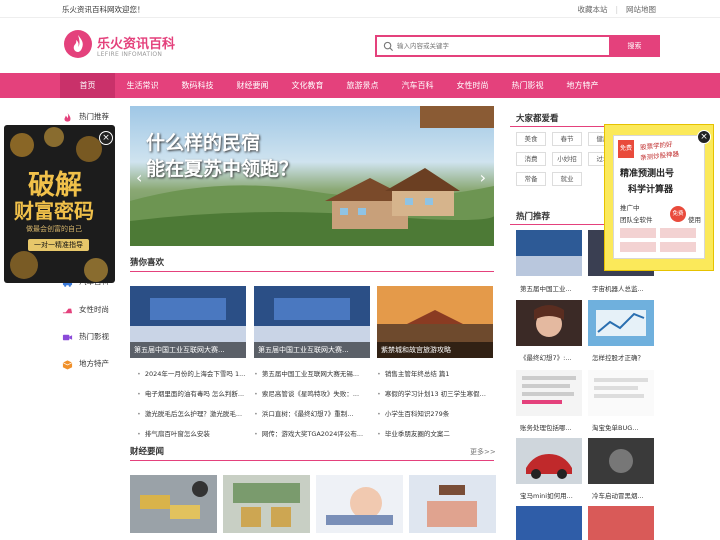 This screenshot has height=540, width=720. What do you see at coordinates (483, 452) in the screenshot?
I see `finance-more-link: 更多>>` at bounding box center [483, 452].